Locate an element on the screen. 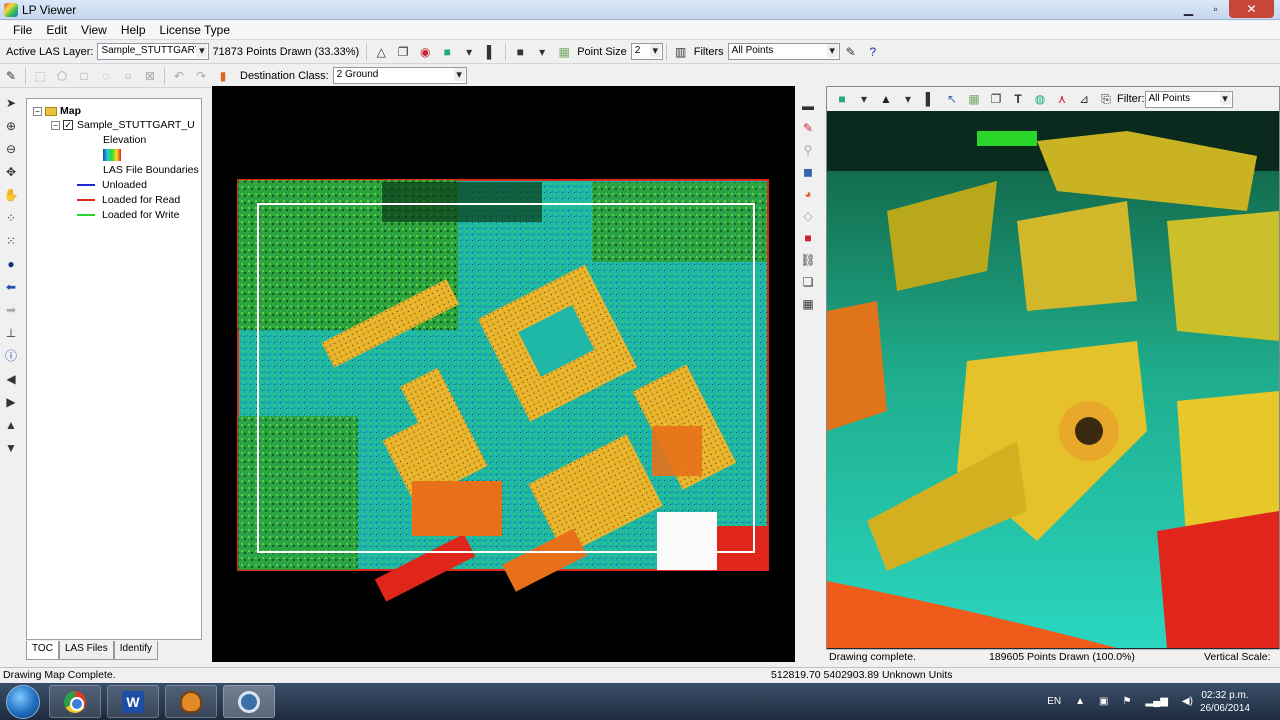 The height and width of the screenshot is (720, 1280). active-layer-select: Sample_STUTTGART is located at coordinates (153, 51).